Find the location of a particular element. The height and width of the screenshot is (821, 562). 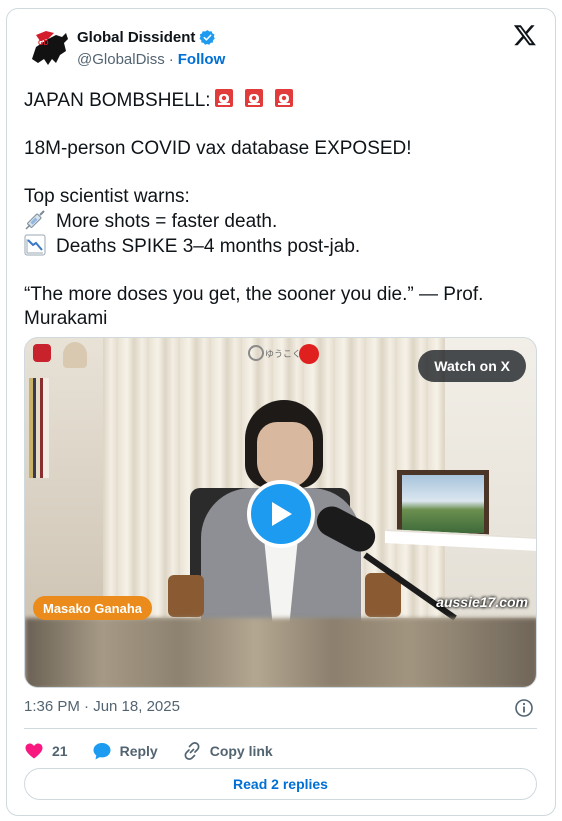

copy-link-label: Copy link is located at coordinates (241, 751).